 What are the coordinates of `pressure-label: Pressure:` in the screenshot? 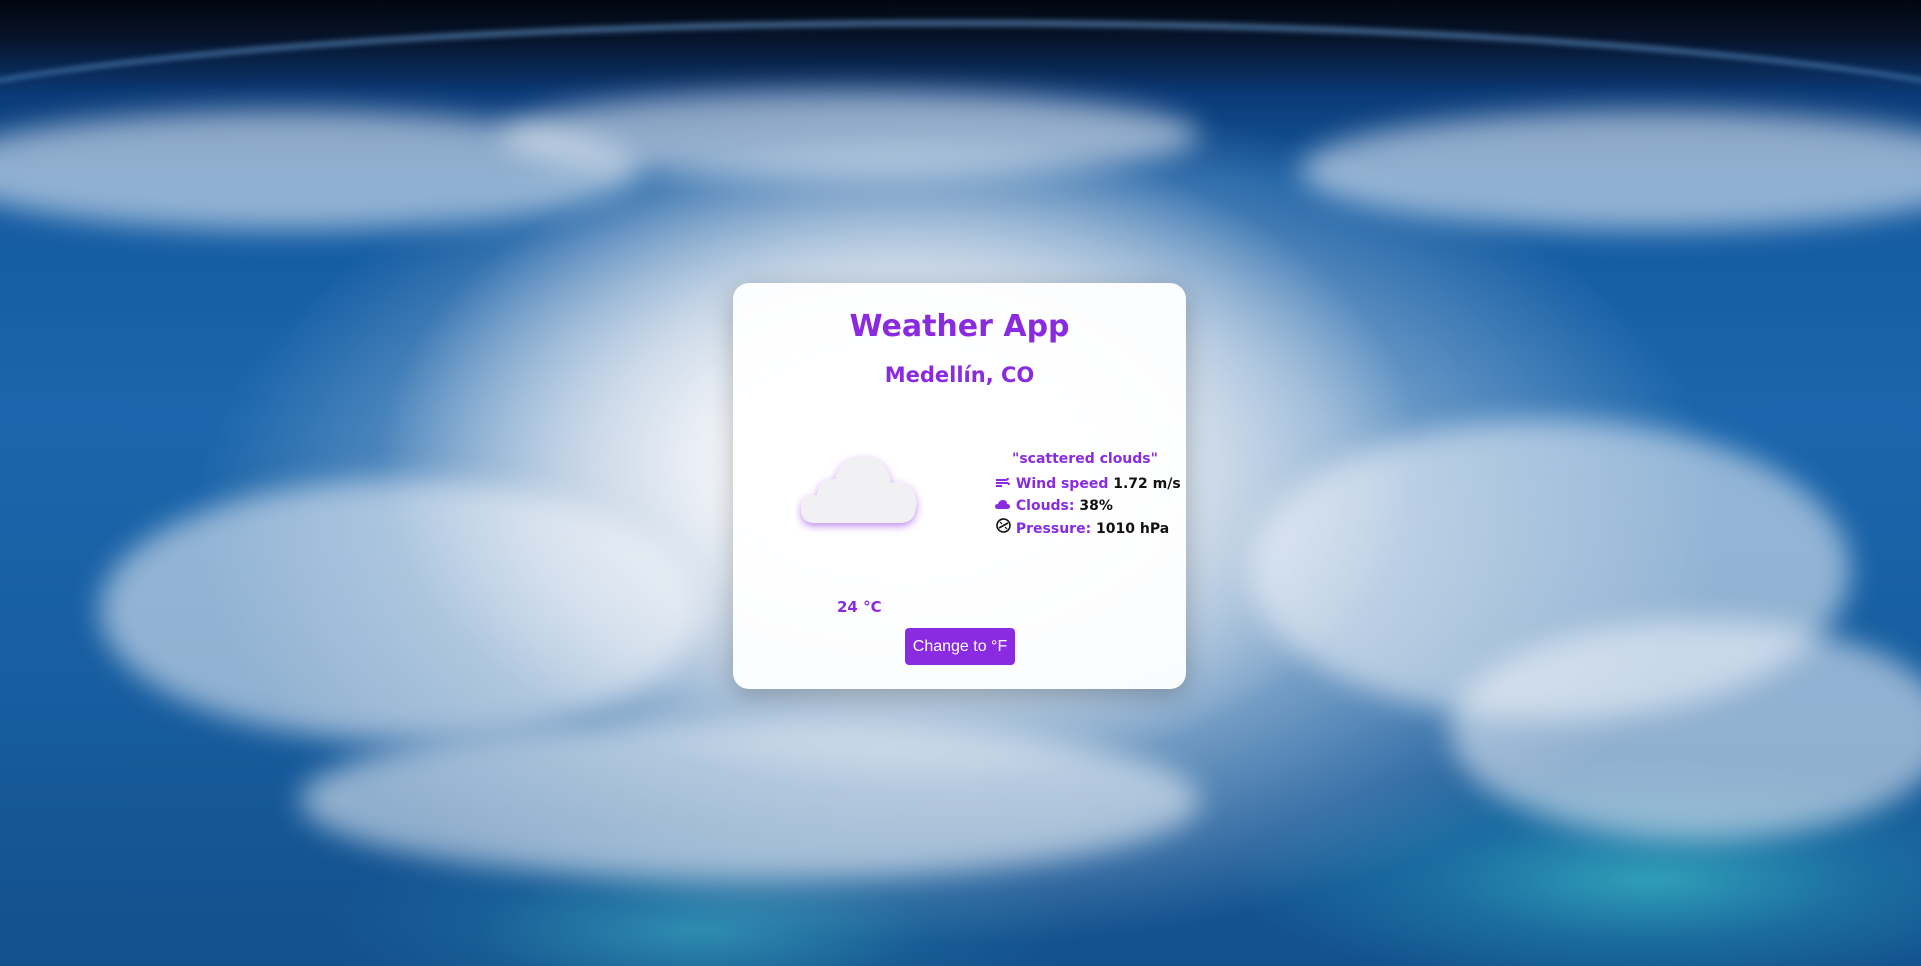 It's located at (1053, 529).